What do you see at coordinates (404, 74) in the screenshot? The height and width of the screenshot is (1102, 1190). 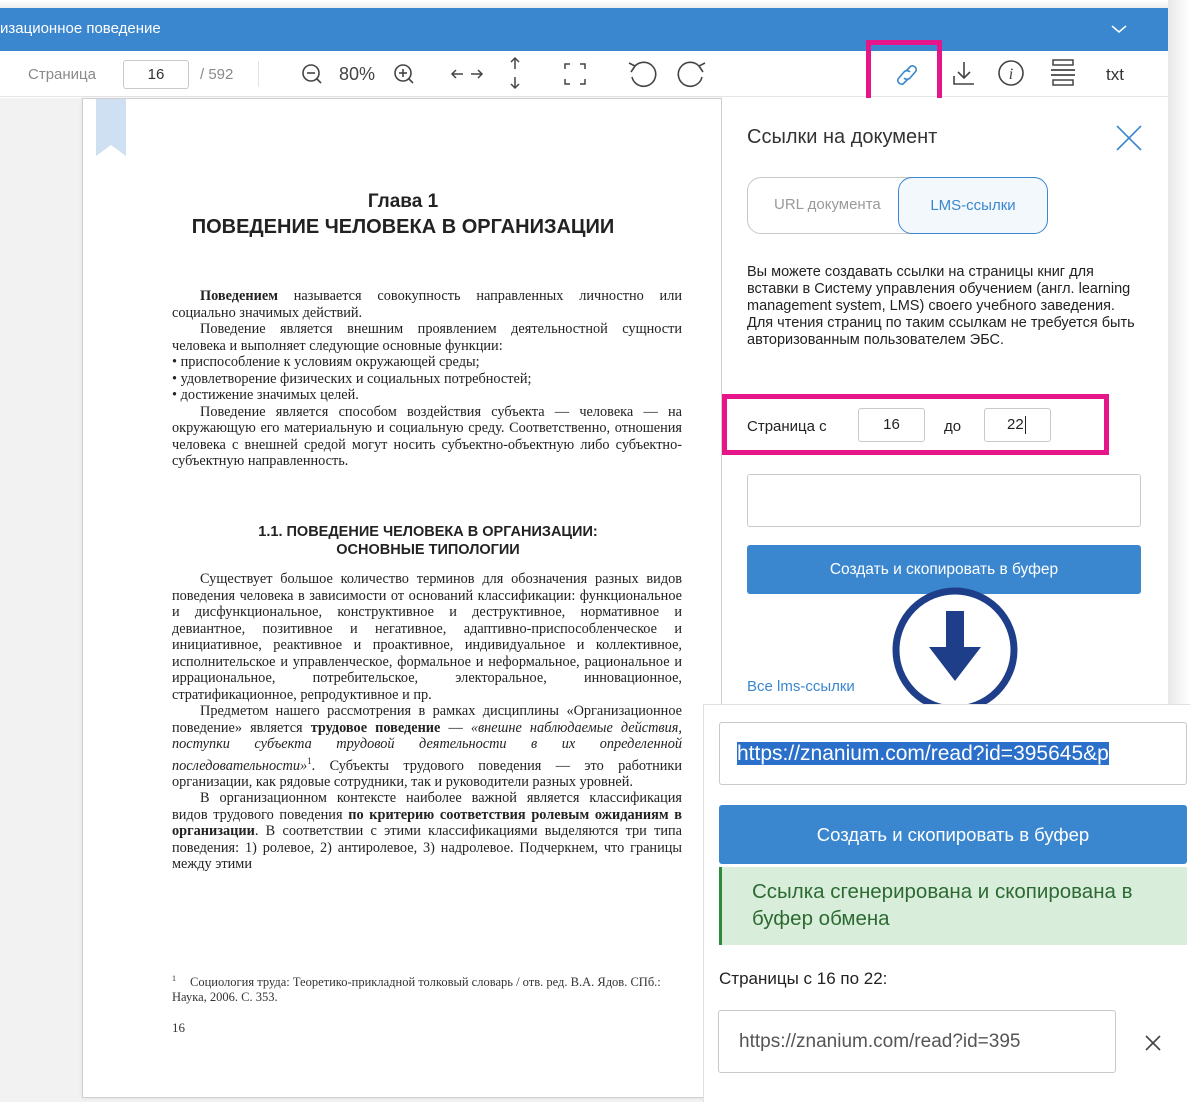 I see `zoom-in-icon` at bounding box center [404, 74].